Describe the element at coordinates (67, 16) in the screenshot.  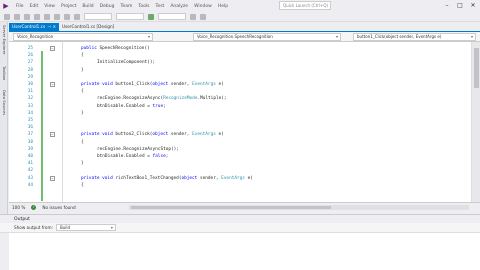
I see `undo-icon` at that location.